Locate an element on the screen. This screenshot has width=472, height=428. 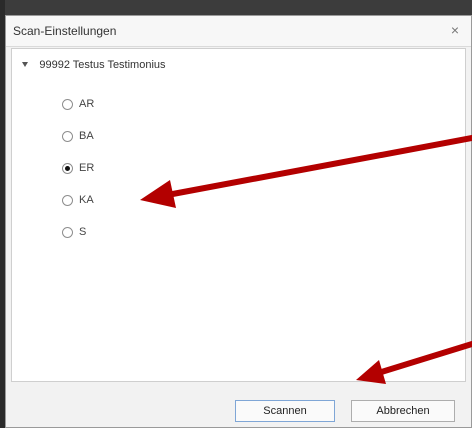
cancel-button: Abbrechen is located at coordinates (403, 411).